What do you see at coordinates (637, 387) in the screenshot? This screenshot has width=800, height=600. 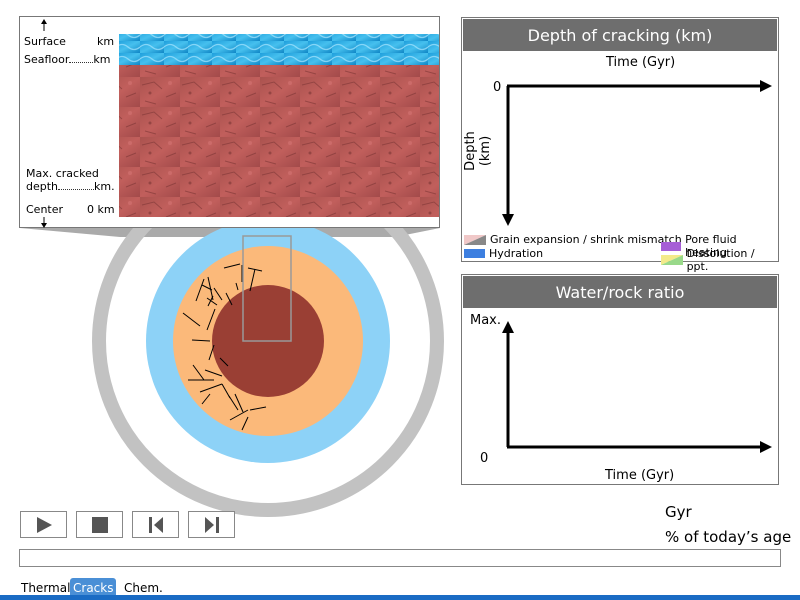 I see `water-chart-axes` at bounding box center [637, 387].